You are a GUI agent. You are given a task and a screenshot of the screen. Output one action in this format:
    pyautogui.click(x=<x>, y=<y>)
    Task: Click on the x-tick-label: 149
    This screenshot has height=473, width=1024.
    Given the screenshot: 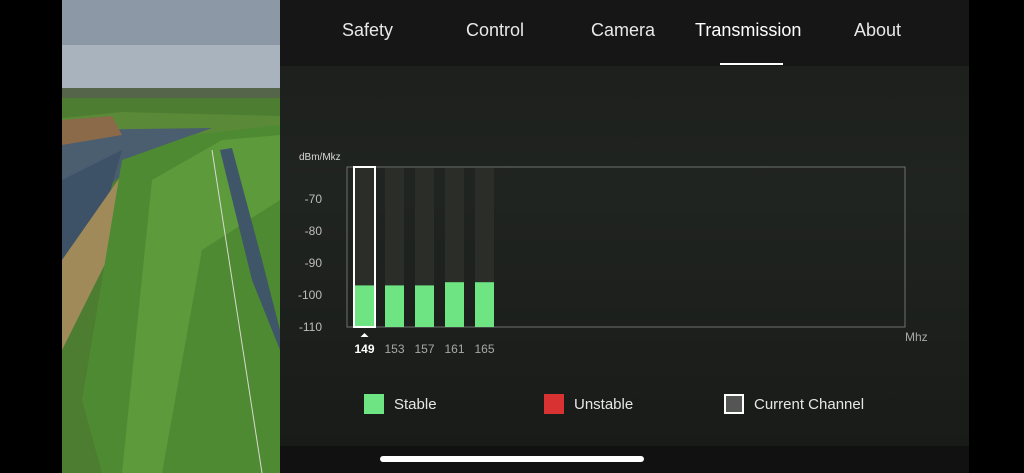 What is the action you would take?
    pyautogui.click(x=364, y=349)
    